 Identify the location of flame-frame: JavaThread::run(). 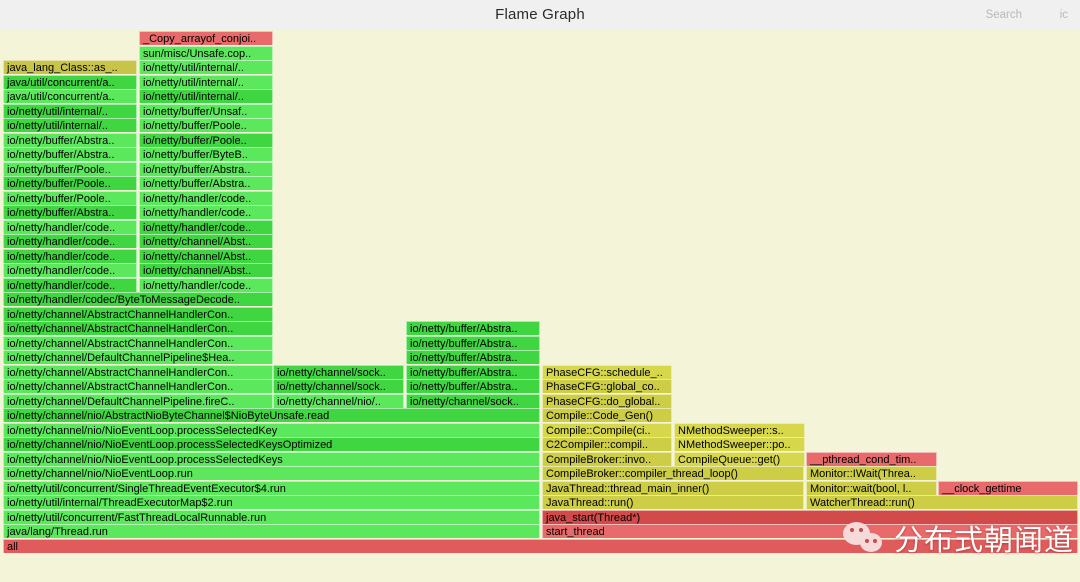
(673, 502).